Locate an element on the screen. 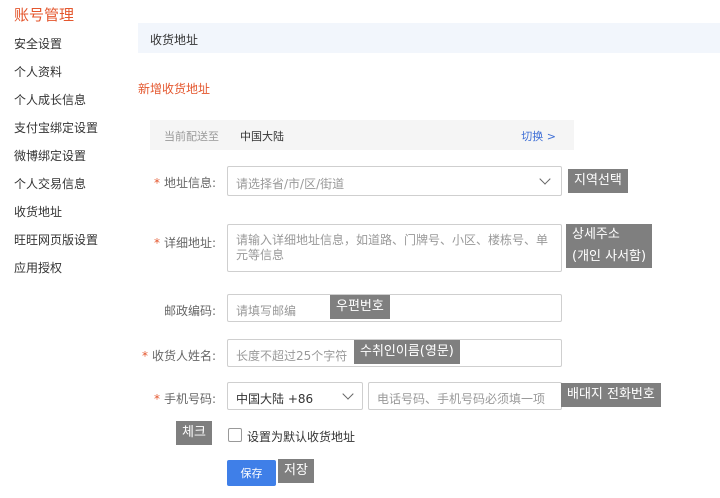  region-placeholder: 请选择省/市/区/街道 is located at coordinates (290, 184).